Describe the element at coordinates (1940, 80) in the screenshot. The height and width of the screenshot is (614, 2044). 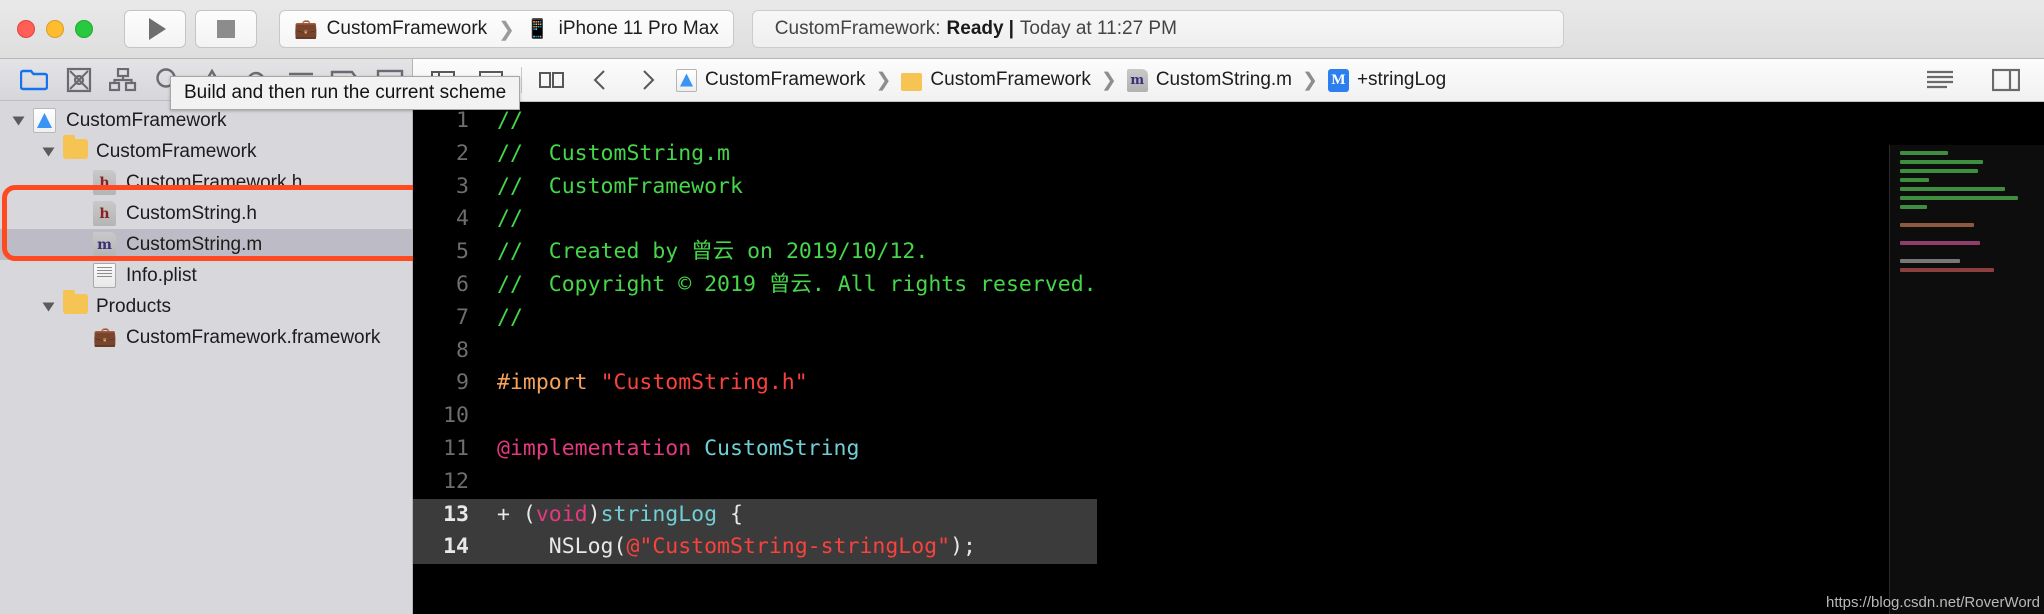
I see `standard-editor-icon` at that location.